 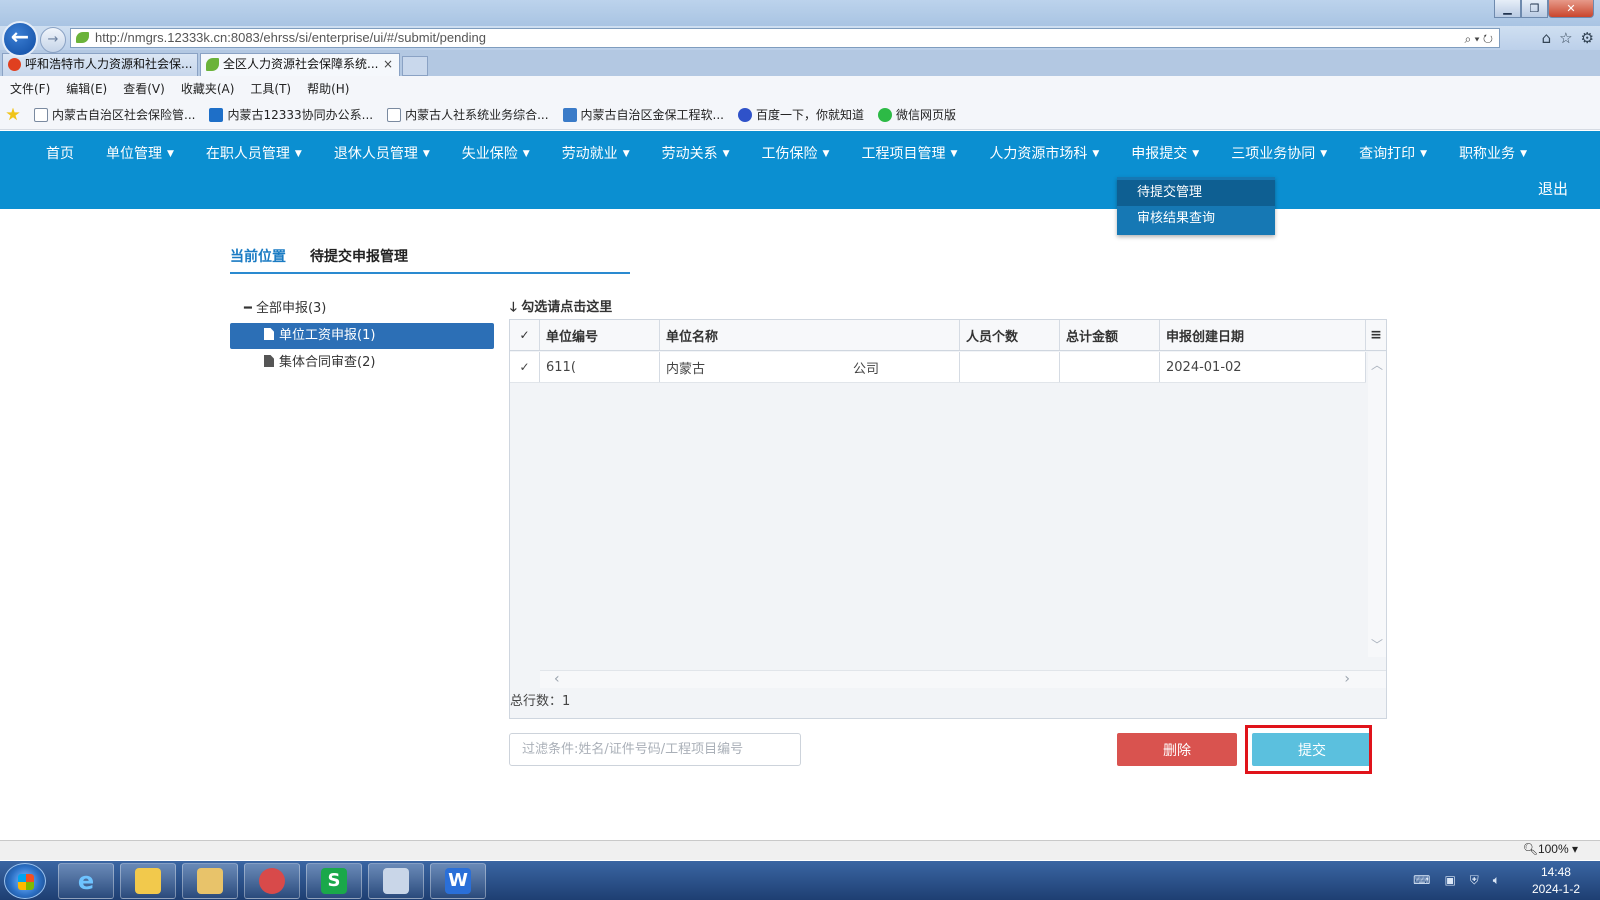 What do you see at coordinates (86, 88) in the screenshot?
I see `menu-edit: 编辑(E)` at bounding box center [86, 88].